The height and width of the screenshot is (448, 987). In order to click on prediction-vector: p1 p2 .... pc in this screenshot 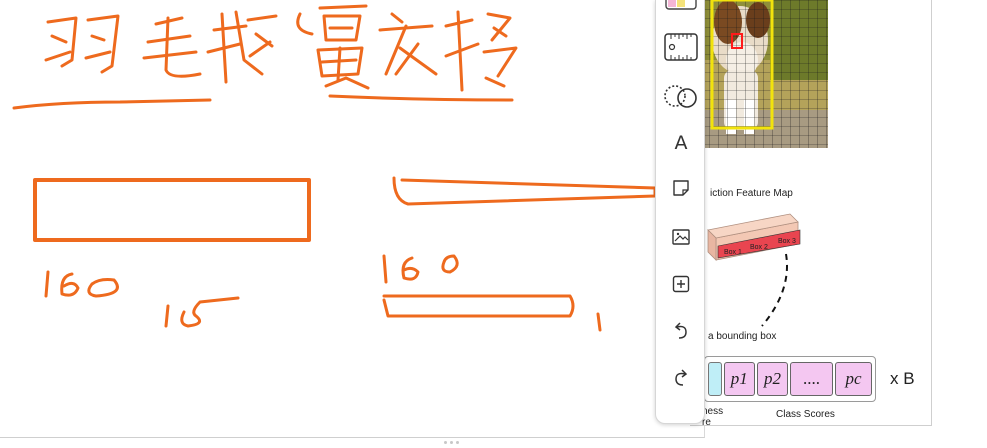, I will do `click(790, 379)`.